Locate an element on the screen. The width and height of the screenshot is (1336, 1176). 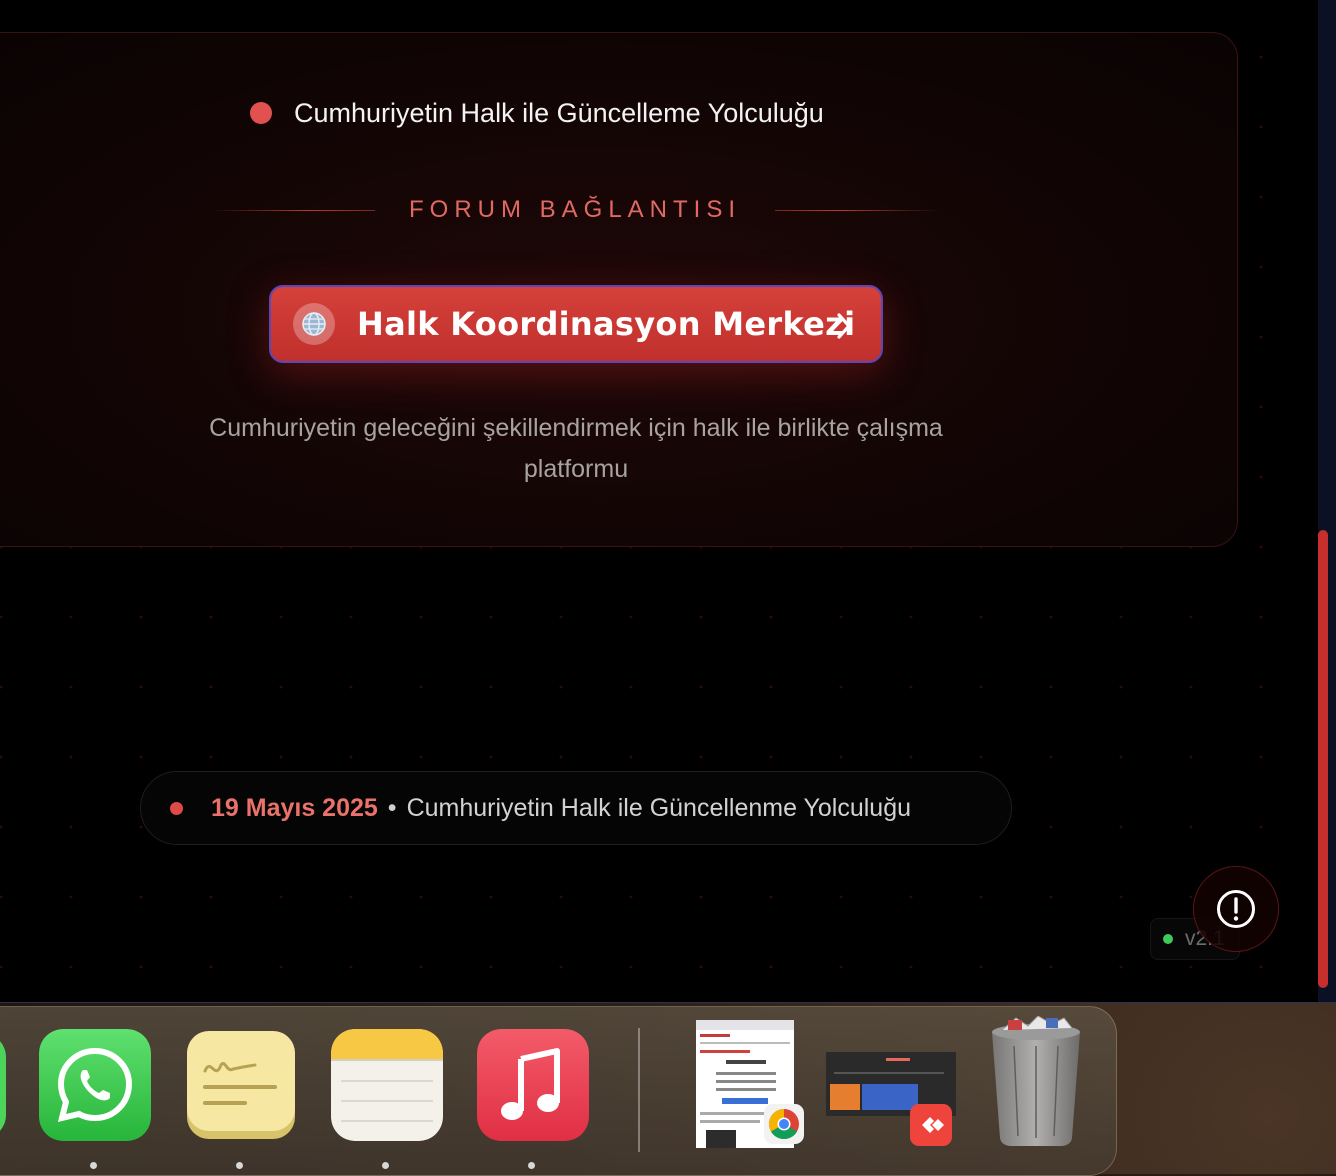
chrome-icon is located at coordinates (784, 1124).